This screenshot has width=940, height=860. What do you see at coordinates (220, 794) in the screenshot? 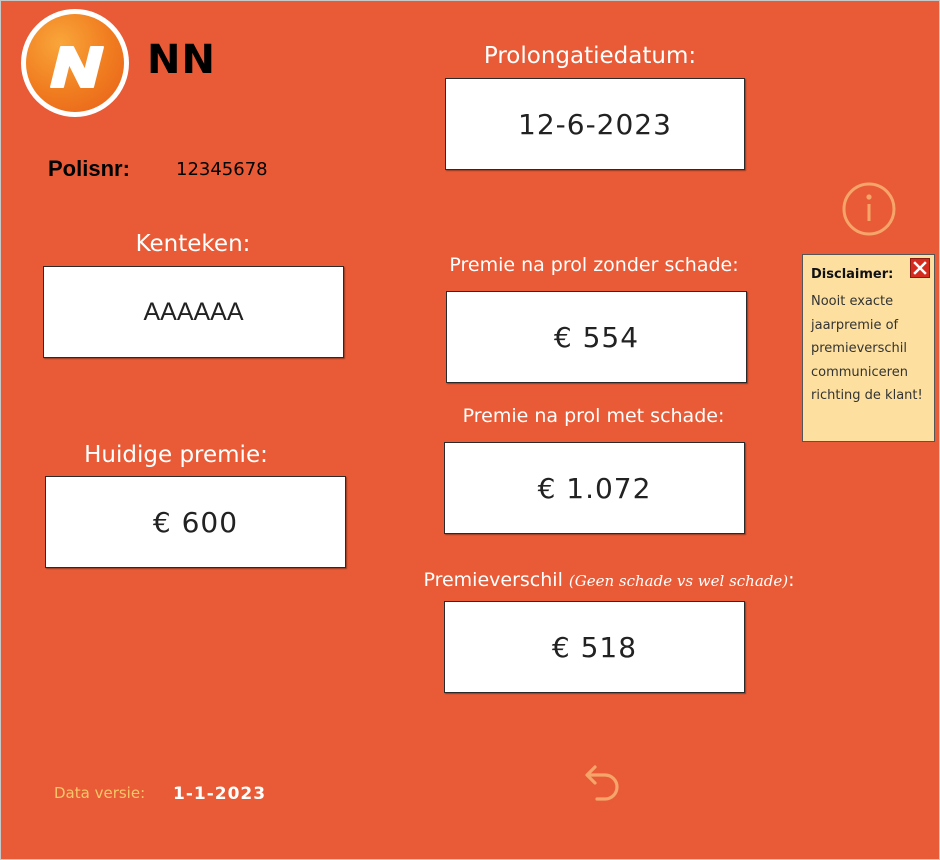
I see `data-version-value: 1-1-2023` at bounding box center [220, 794].